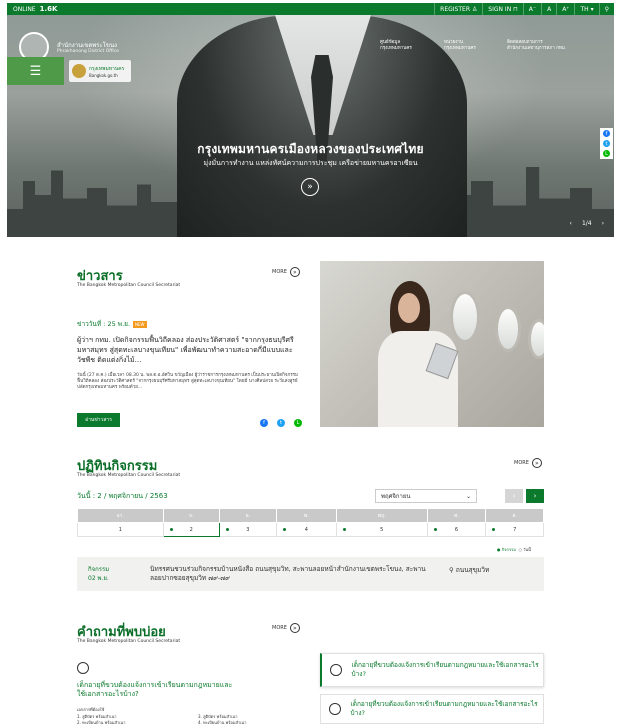 The height and width of the screenshot is (726, 622). I want to click on calendar-more-link: MORE », so click(528, 463).